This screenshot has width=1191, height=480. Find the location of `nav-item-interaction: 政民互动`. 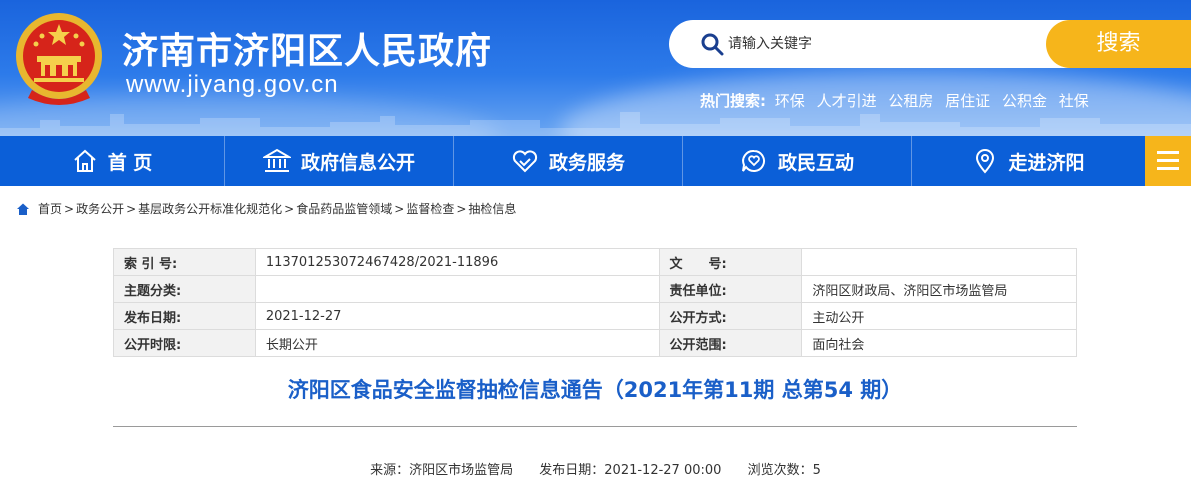

nav-item-interaction: 政民互动 is located at coordinates (797, 161).